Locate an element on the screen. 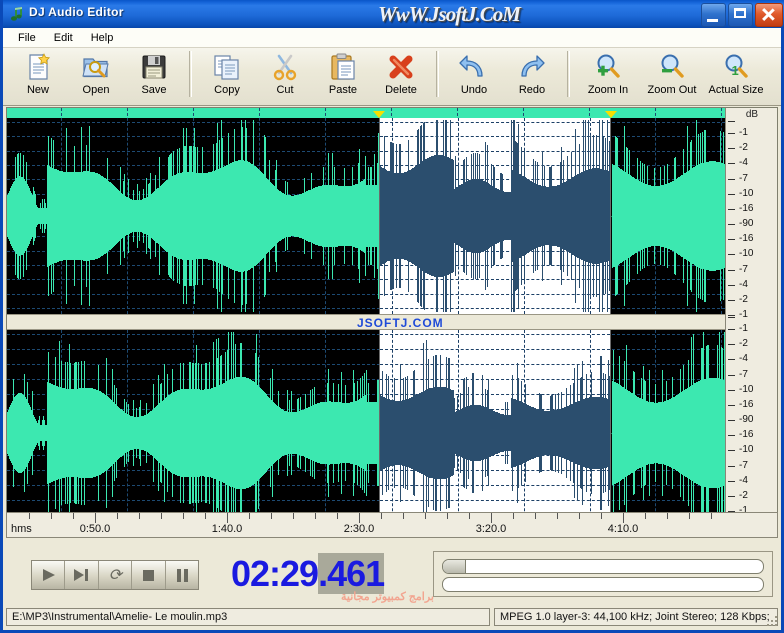 The height and width of the screenshot is (633, 784). redo-button: Redo is located at coordinates (532, 76).